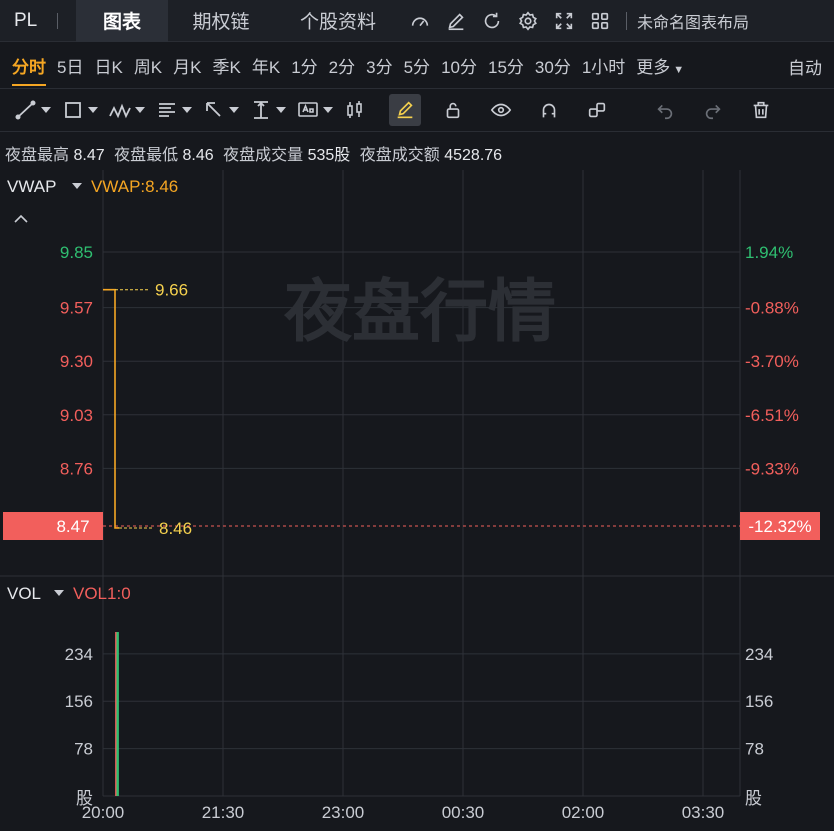 The width and height of the screenshot is (834, 831). Describe the element at coordinates (79, 701) in the screenshot. I see `volume-tick-label: 156` at that location.